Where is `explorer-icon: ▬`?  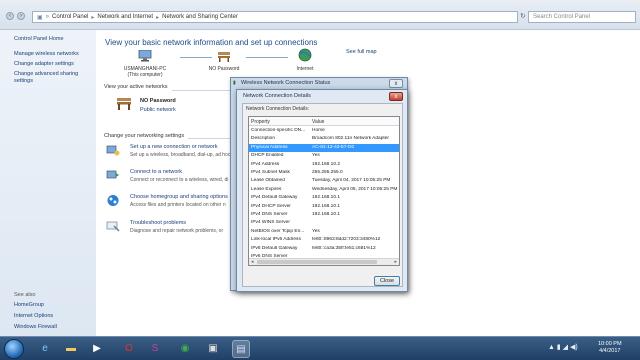
explorer-icon: ▬ is located at coordinates (71, 349).